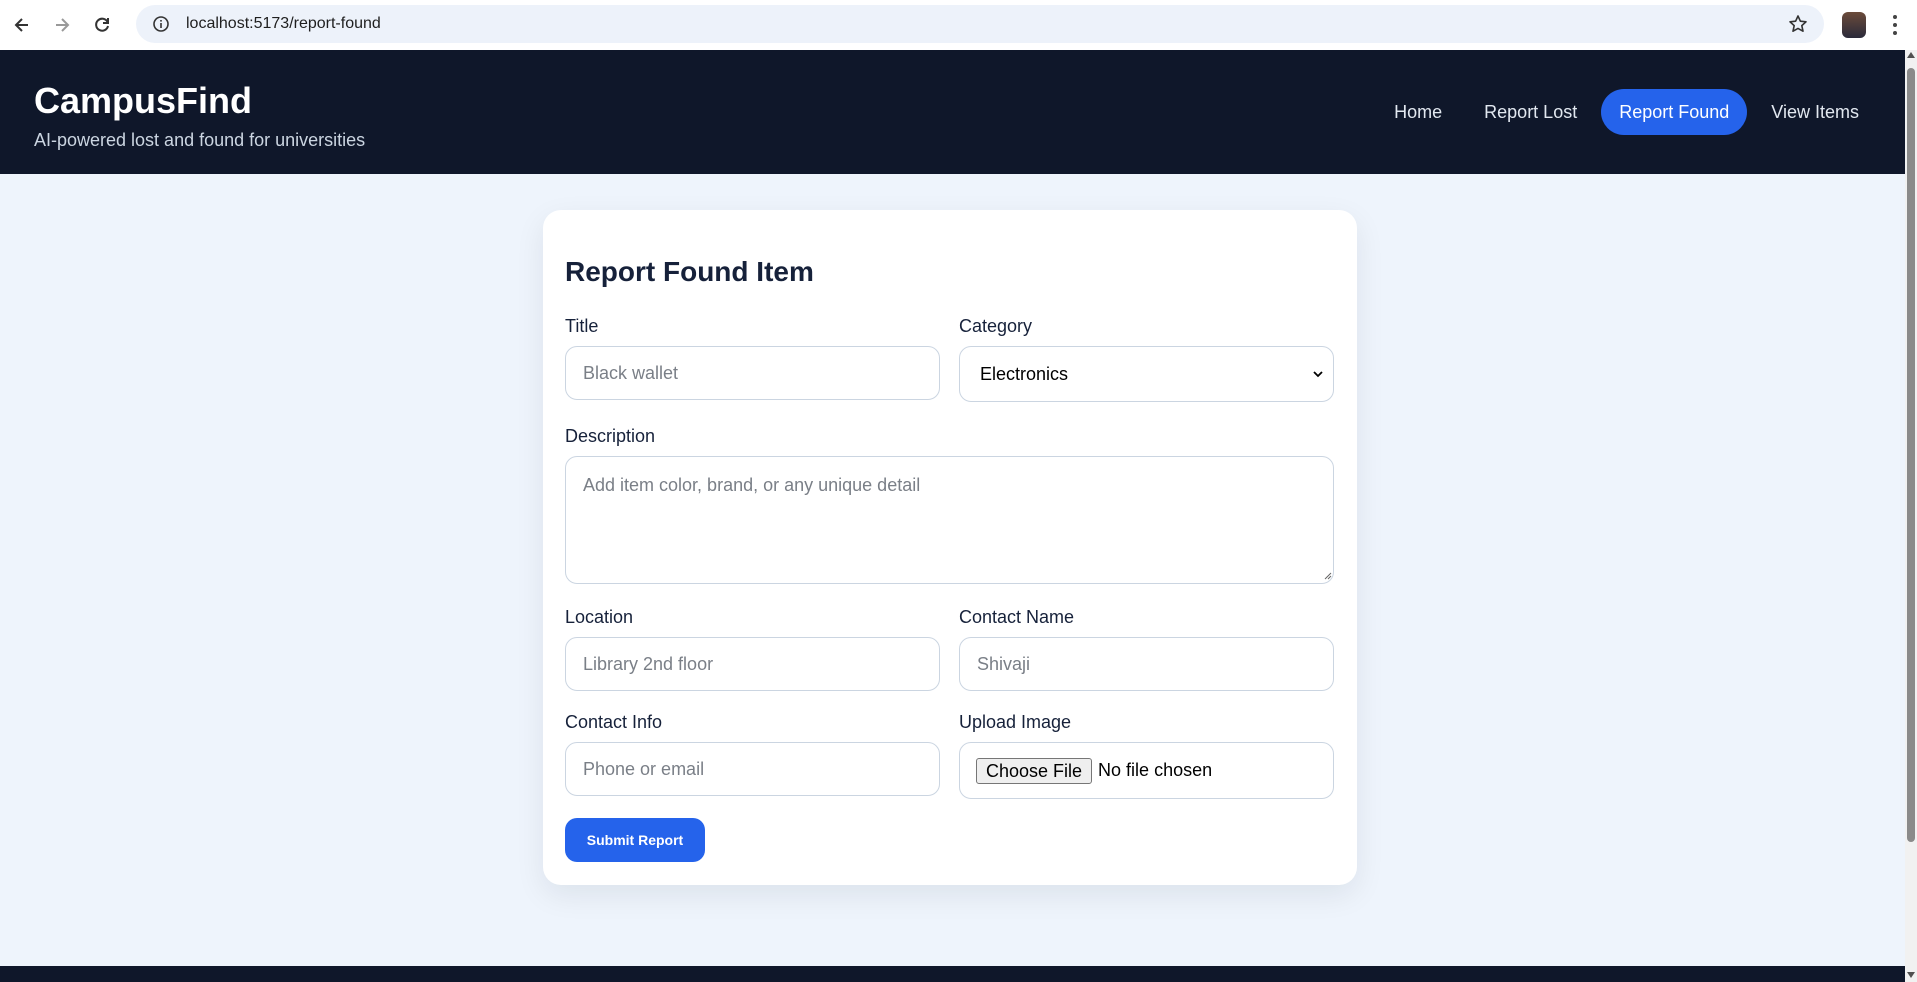 This screenshot has height=982, width=1917. What do you see at coordinates (1895, 25) in the screenshot?
I see `browser-menu-icon` at bounding box center [1895, 25].